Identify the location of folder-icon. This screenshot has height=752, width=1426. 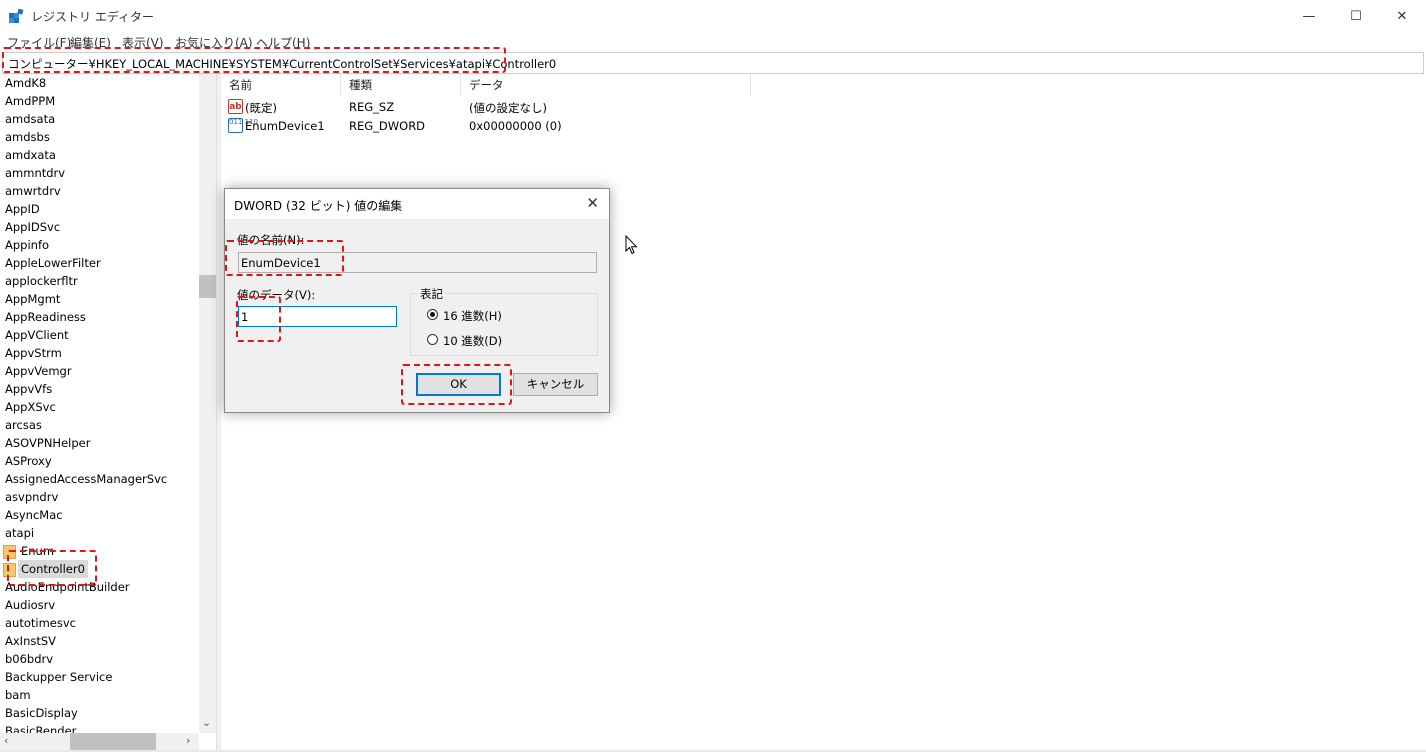
(9, 552).